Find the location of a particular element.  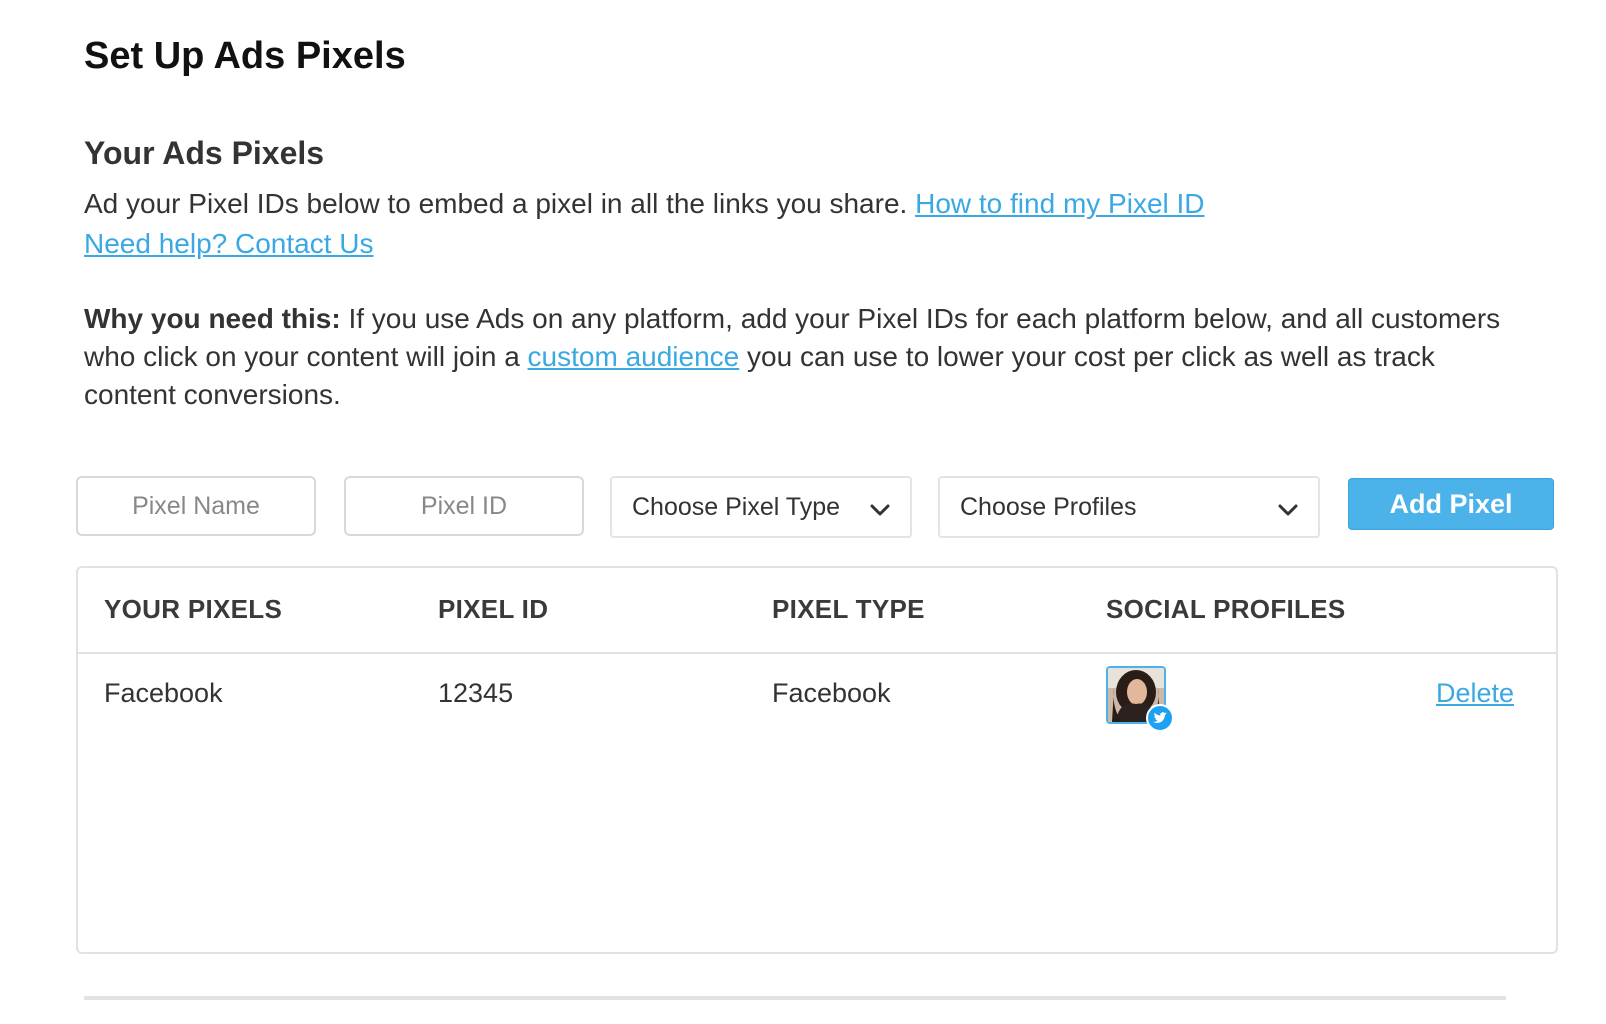

cell-pixel-id: 12345 is located at coordinates (476, 693).